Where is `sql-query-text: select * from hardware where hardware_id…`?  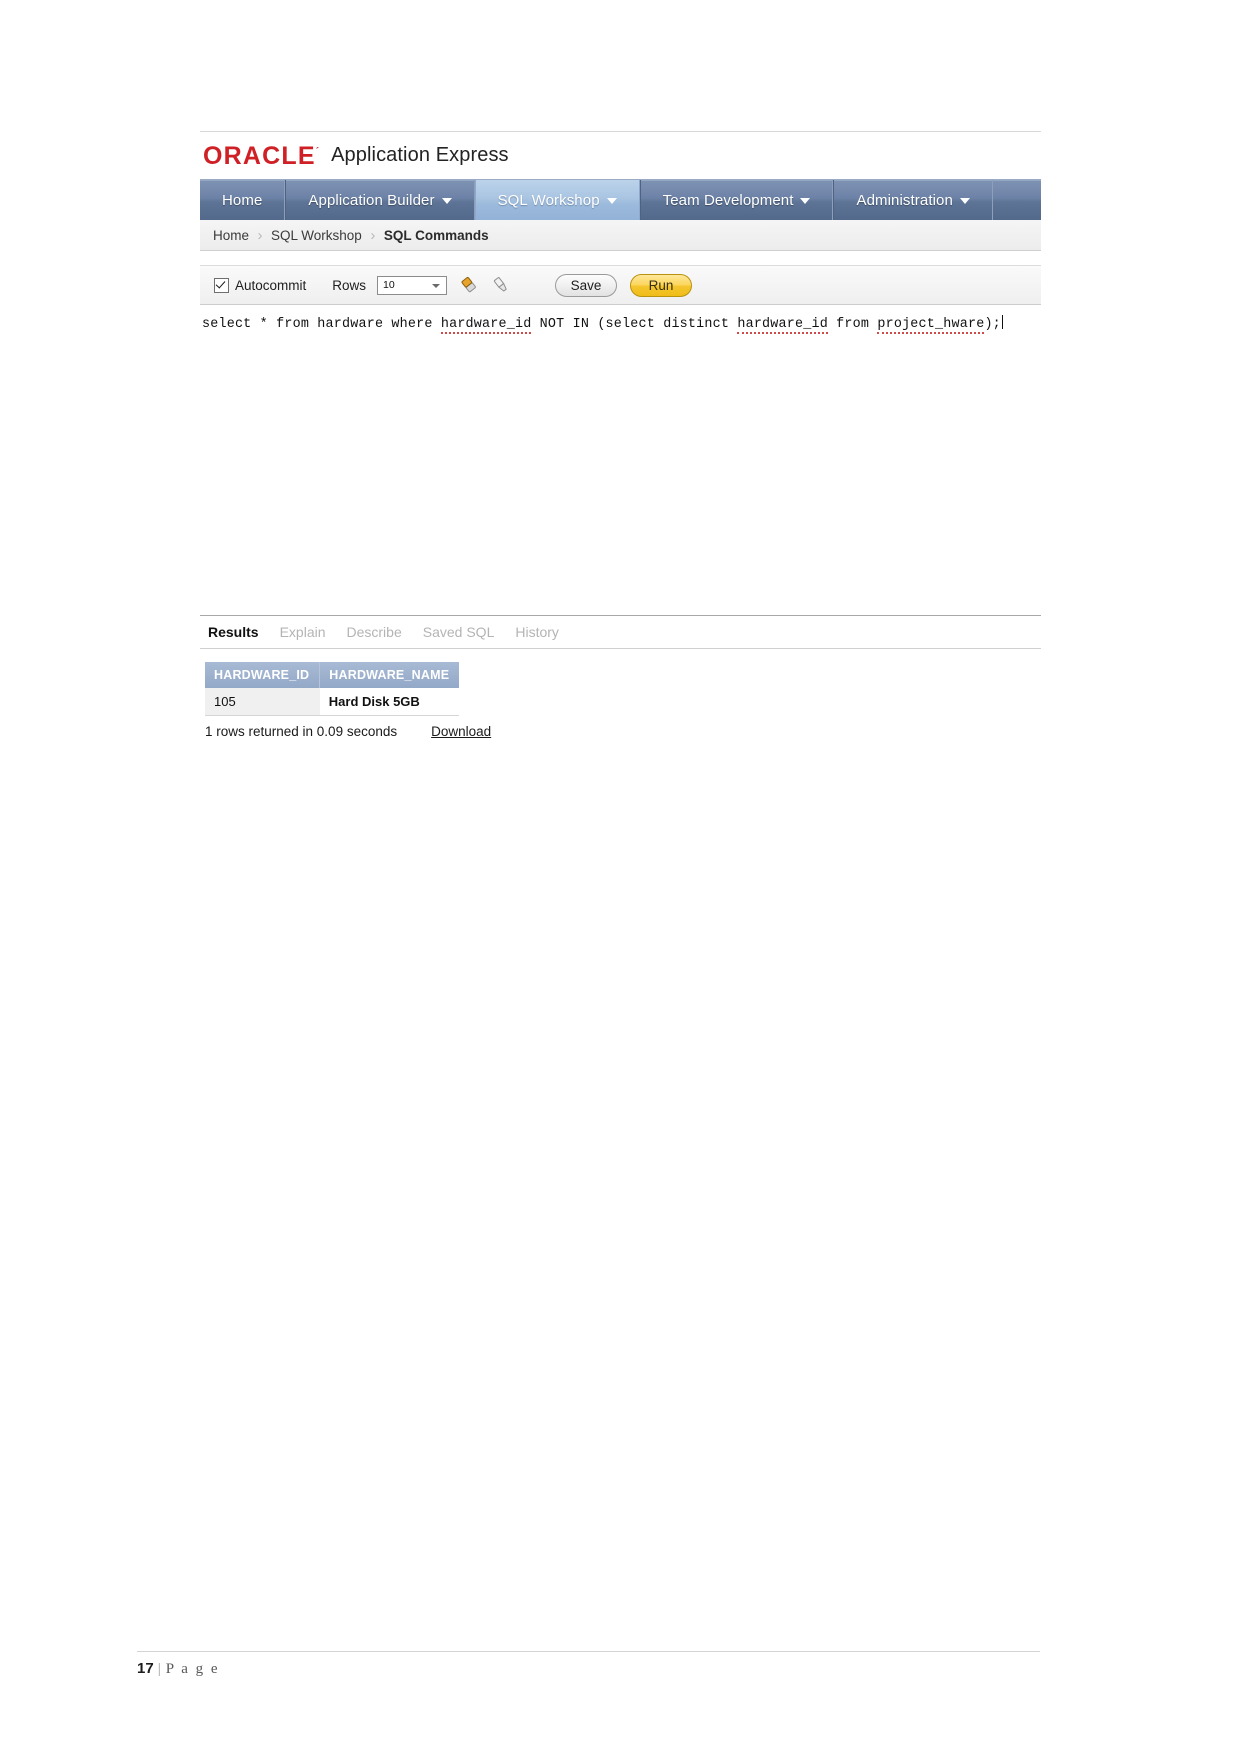 sql-query-text: select * from hardware where hardware_id… is located at coordinates (602, 324).